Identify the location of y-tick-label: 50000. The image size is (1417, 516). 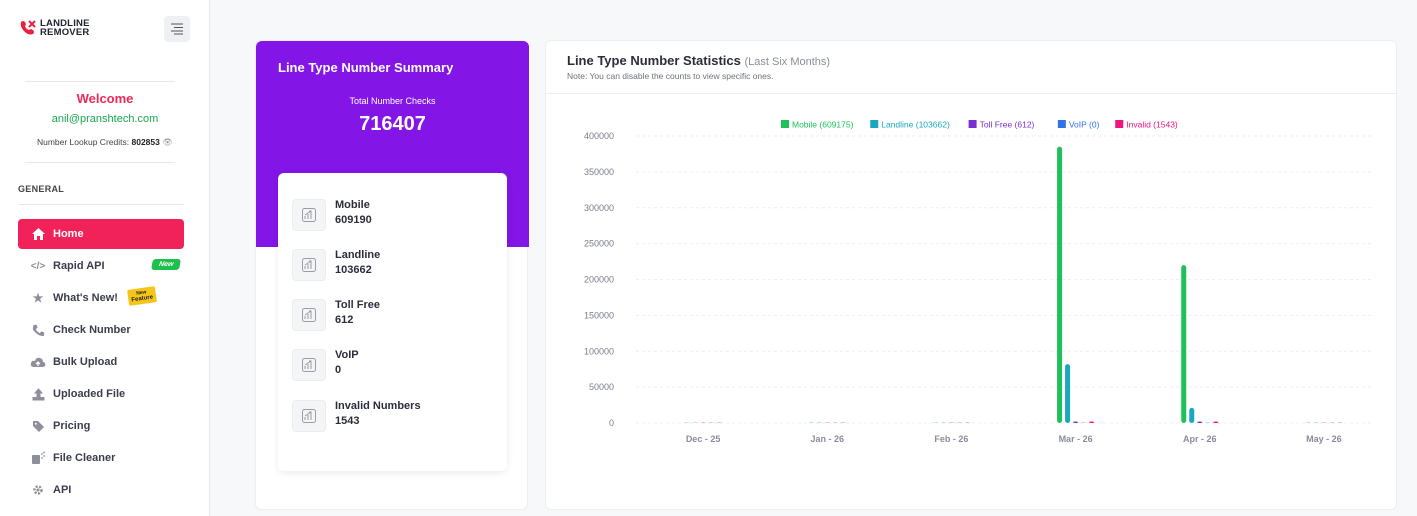
(601, 387).